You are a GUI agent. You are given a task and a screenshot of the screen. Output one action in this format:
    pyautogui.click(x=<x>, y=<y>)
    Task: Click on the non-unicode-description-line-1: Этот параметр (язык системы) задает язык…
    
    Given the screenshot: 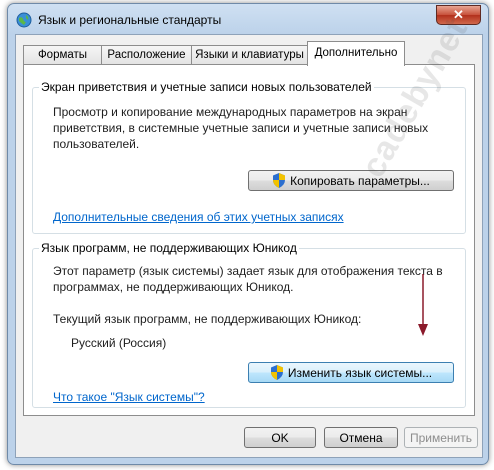 What is the action you would take?
    pyautogui.click(x=248, y=271)
    